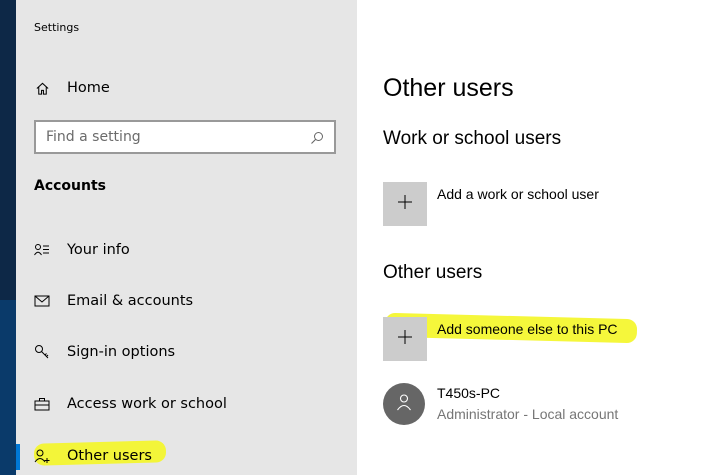  What do you see at coordinates (42, 456) in the screenshot?
I see `person-add-icon` at bounding box center [42, 456].